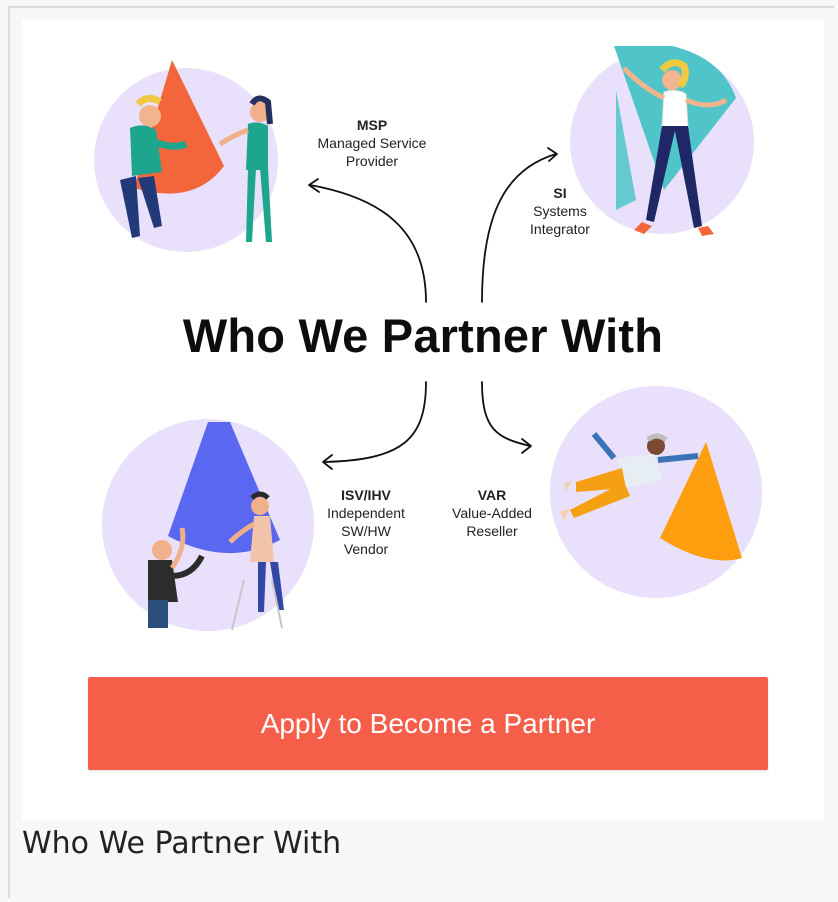 This screenshot has width=838, height=902. I want to click on isv-illustration, so click(208, 525).